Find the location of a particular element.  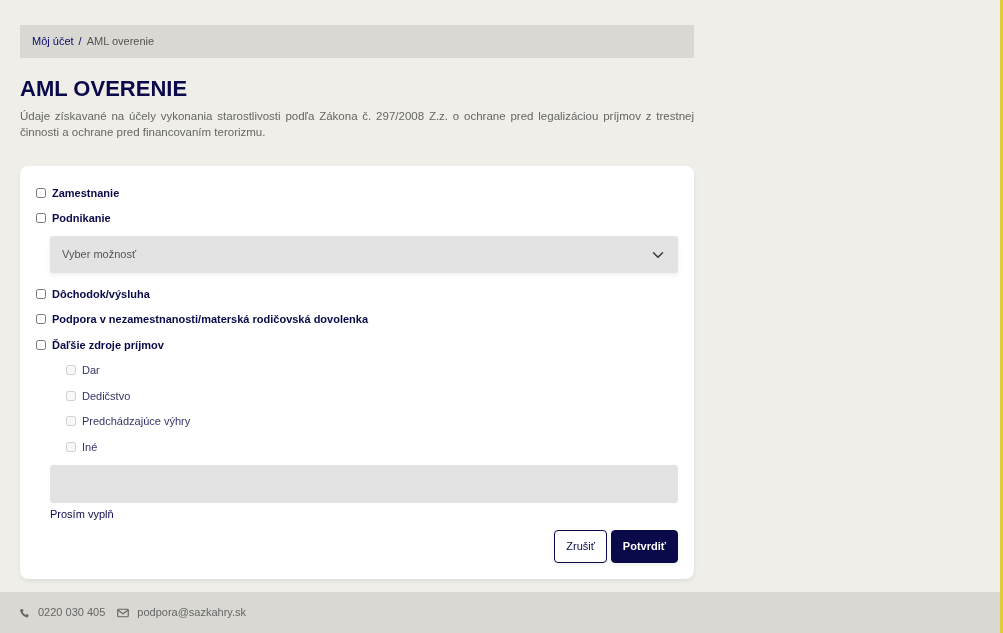

help-text: Prosím vyplň is located at coordinates (82, 514).